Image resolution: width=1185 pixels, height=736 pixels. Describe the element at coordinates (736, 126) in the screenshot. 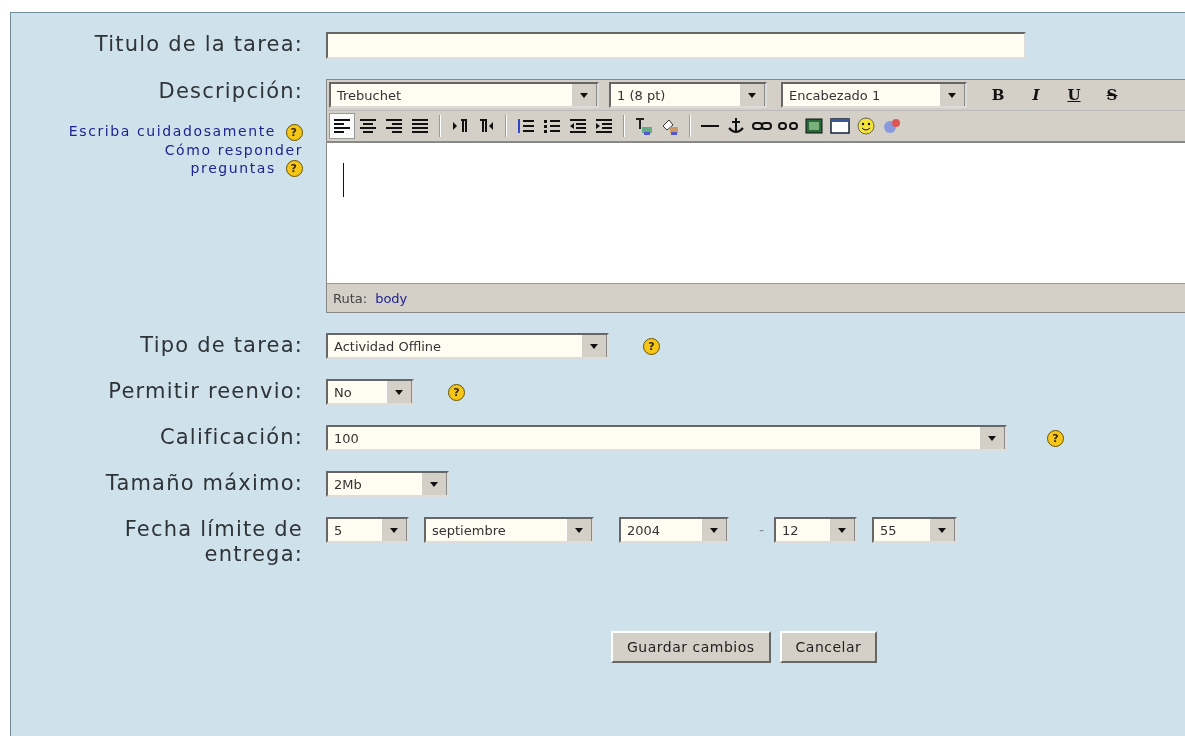

I see `anchor-icon` at that location.